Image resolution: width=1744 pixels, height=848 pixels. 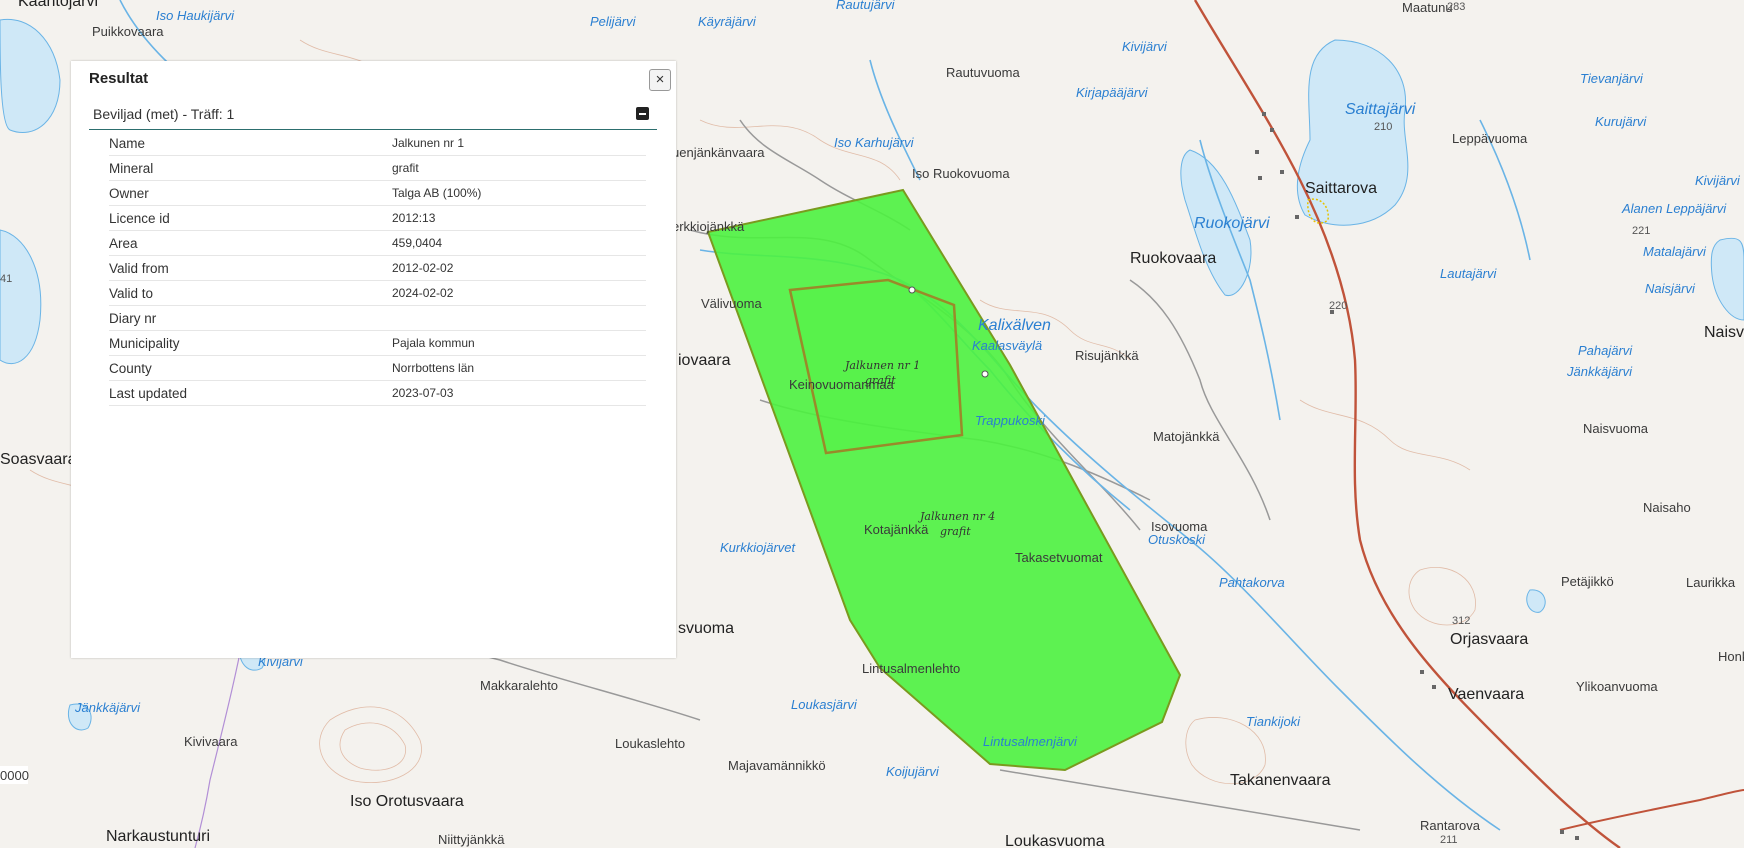 I want to click on elevation-label: 312, so click(x=1461, y=621).